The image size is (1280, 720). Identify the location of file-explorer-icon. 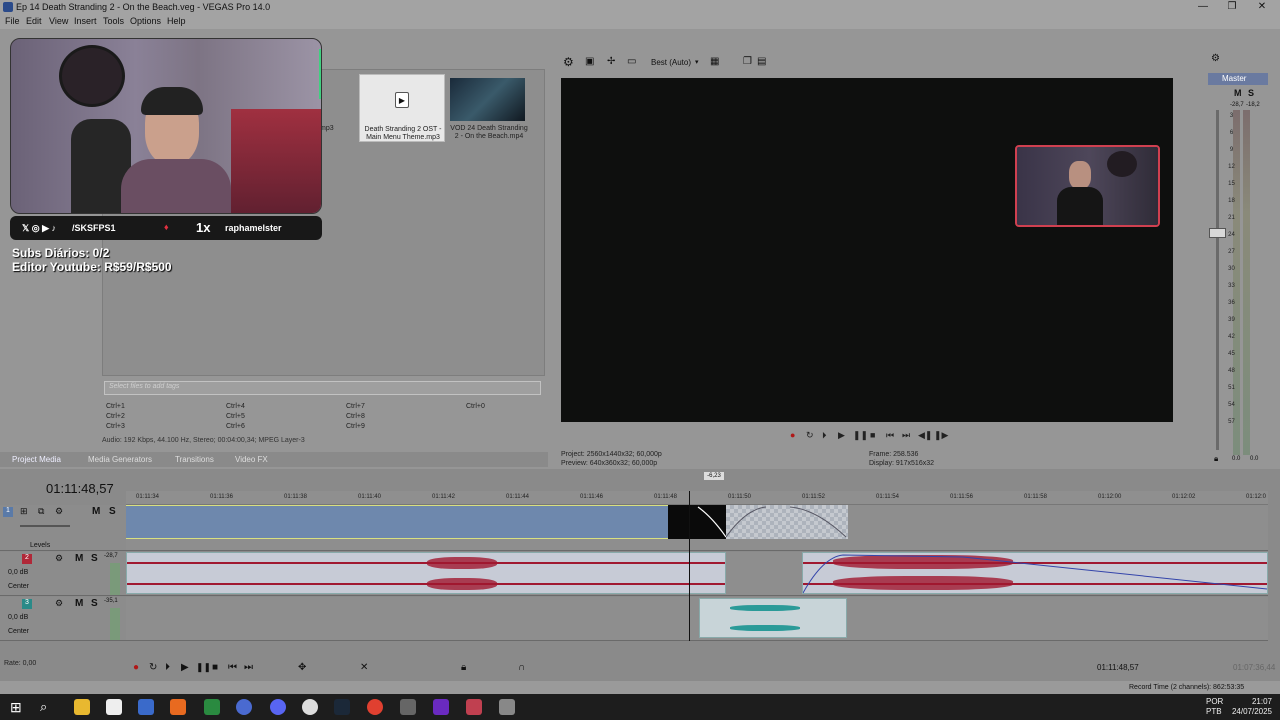
(82, 707).